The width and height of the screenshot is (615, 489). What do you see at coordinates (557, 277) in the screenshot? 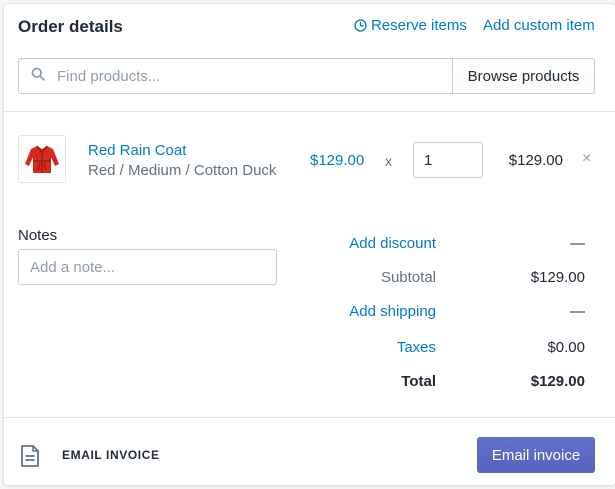
I see `subtotal-value: $129.00` at bounding box center [557, 277].